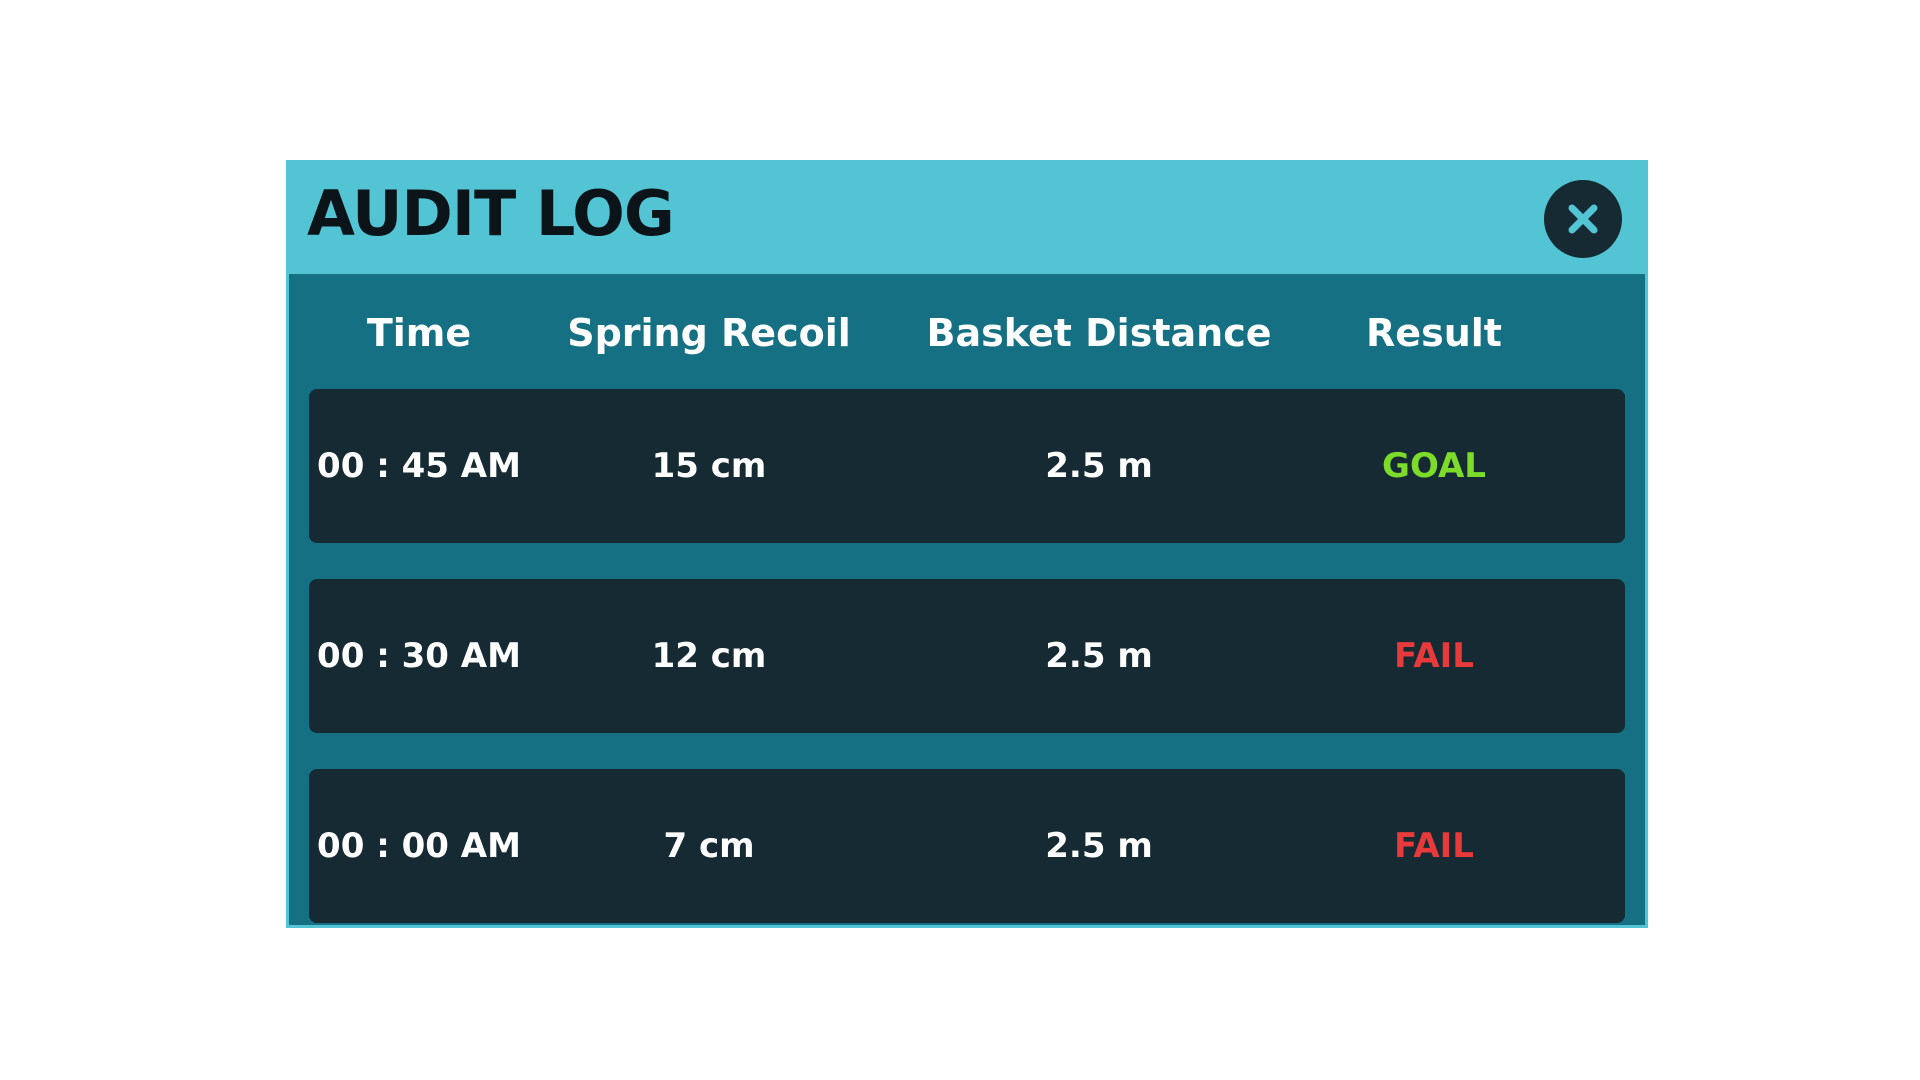  What do you see at coordinates (709, 333) in the screenshot?
I see `column-header-spring-recoil: Spring Recoil` at bounding box center [709, 333].